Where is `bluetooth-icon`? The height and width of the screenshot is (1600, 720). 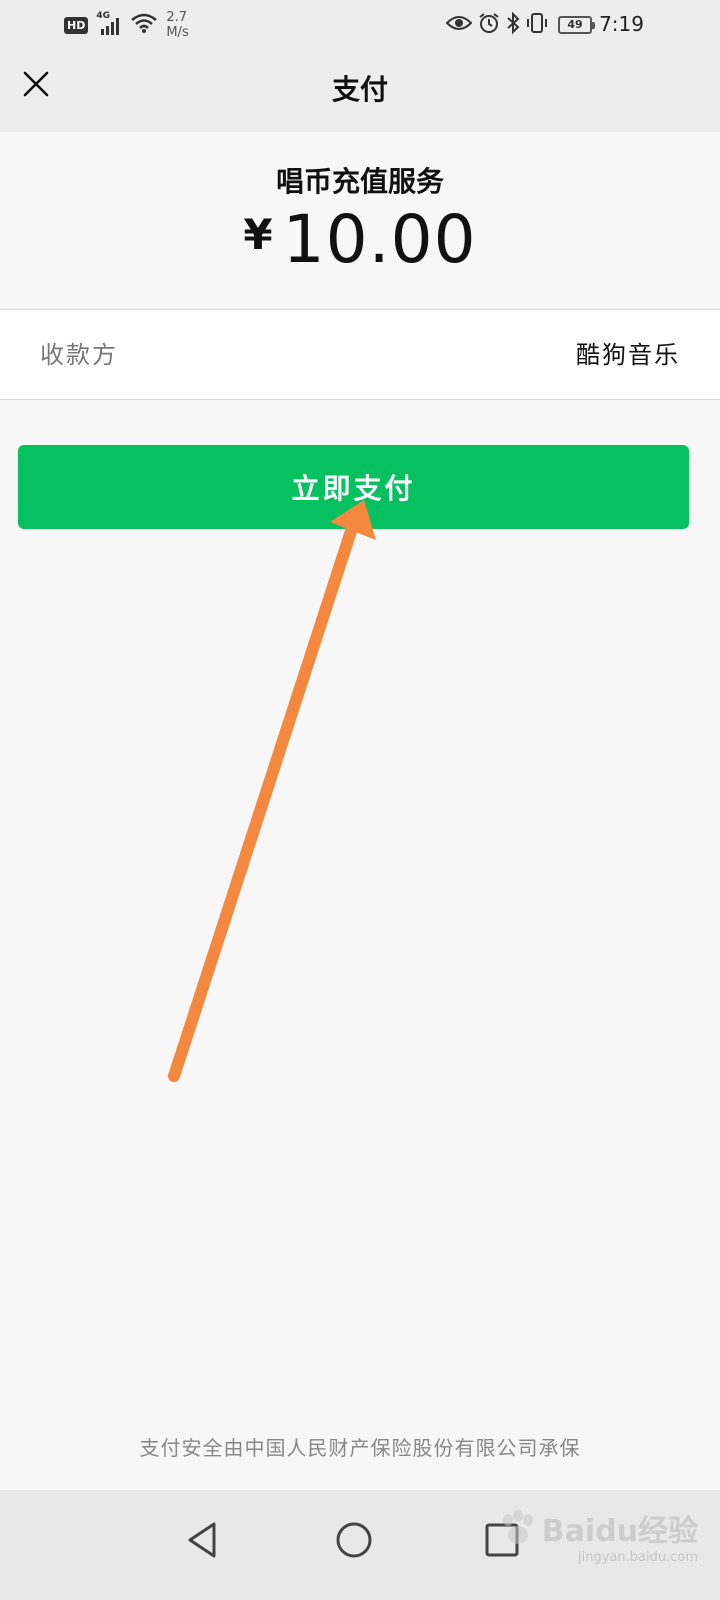 bluetooth-icon is located at coordinates (513, 24).